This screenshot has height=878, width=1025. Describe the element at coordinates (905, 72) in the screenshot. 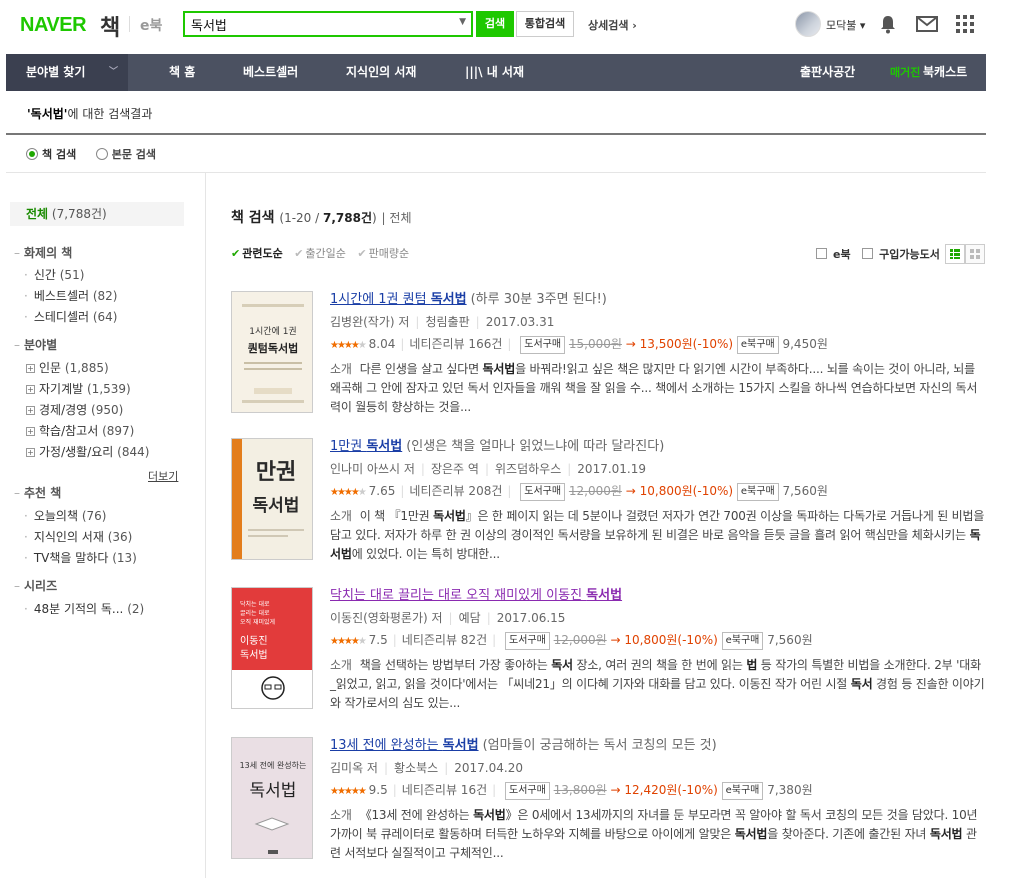

I see `nav-magazine-tag: 매거진` at that location.